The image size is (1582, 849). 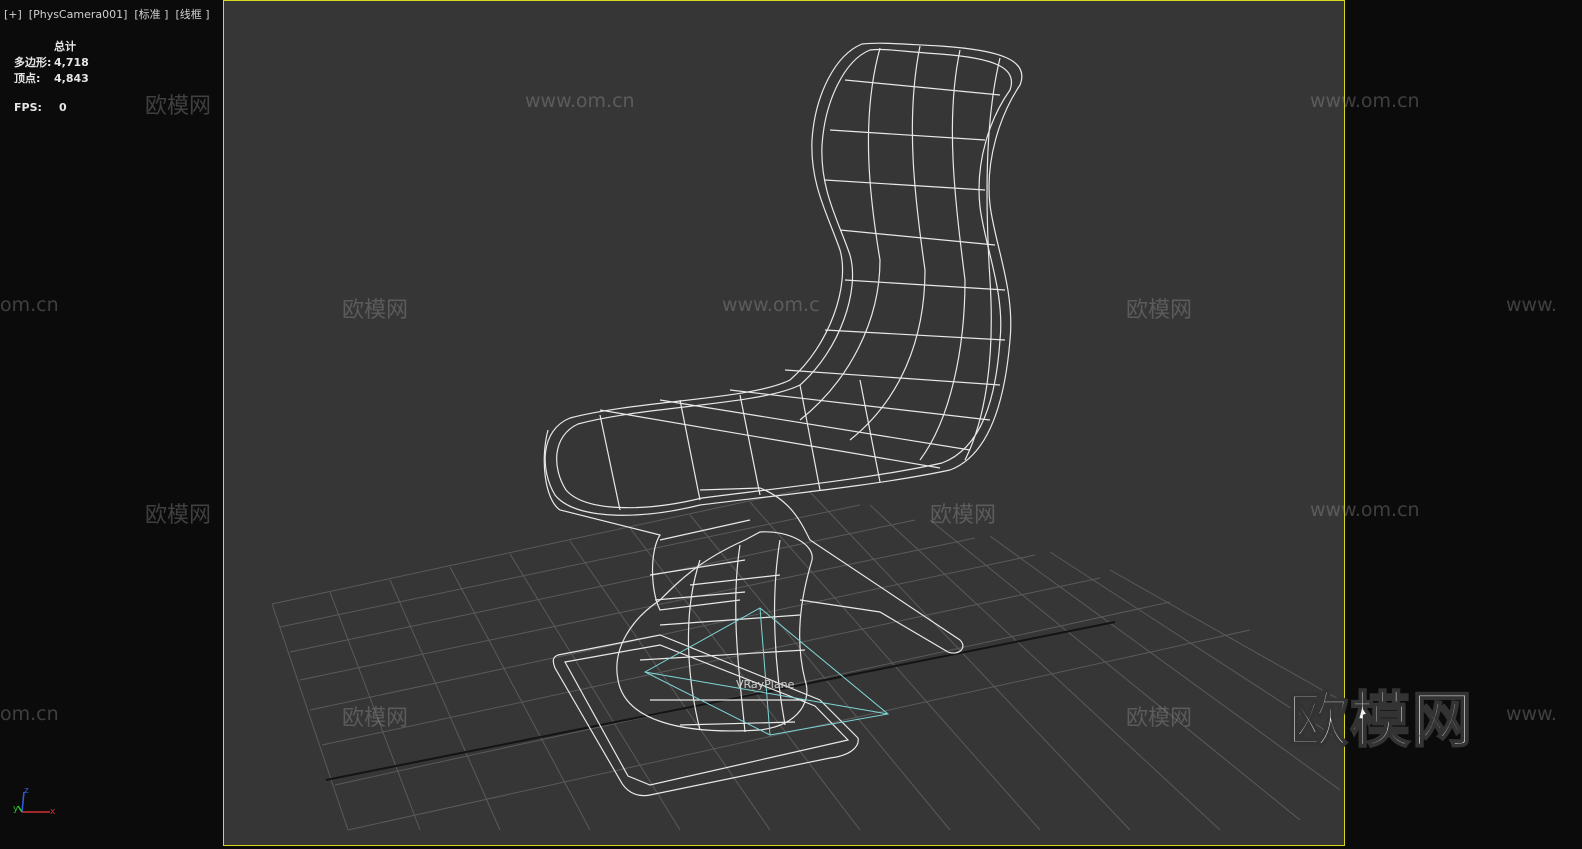 I want to click on gizmo-y-label: y, so click(x=16, y=809).